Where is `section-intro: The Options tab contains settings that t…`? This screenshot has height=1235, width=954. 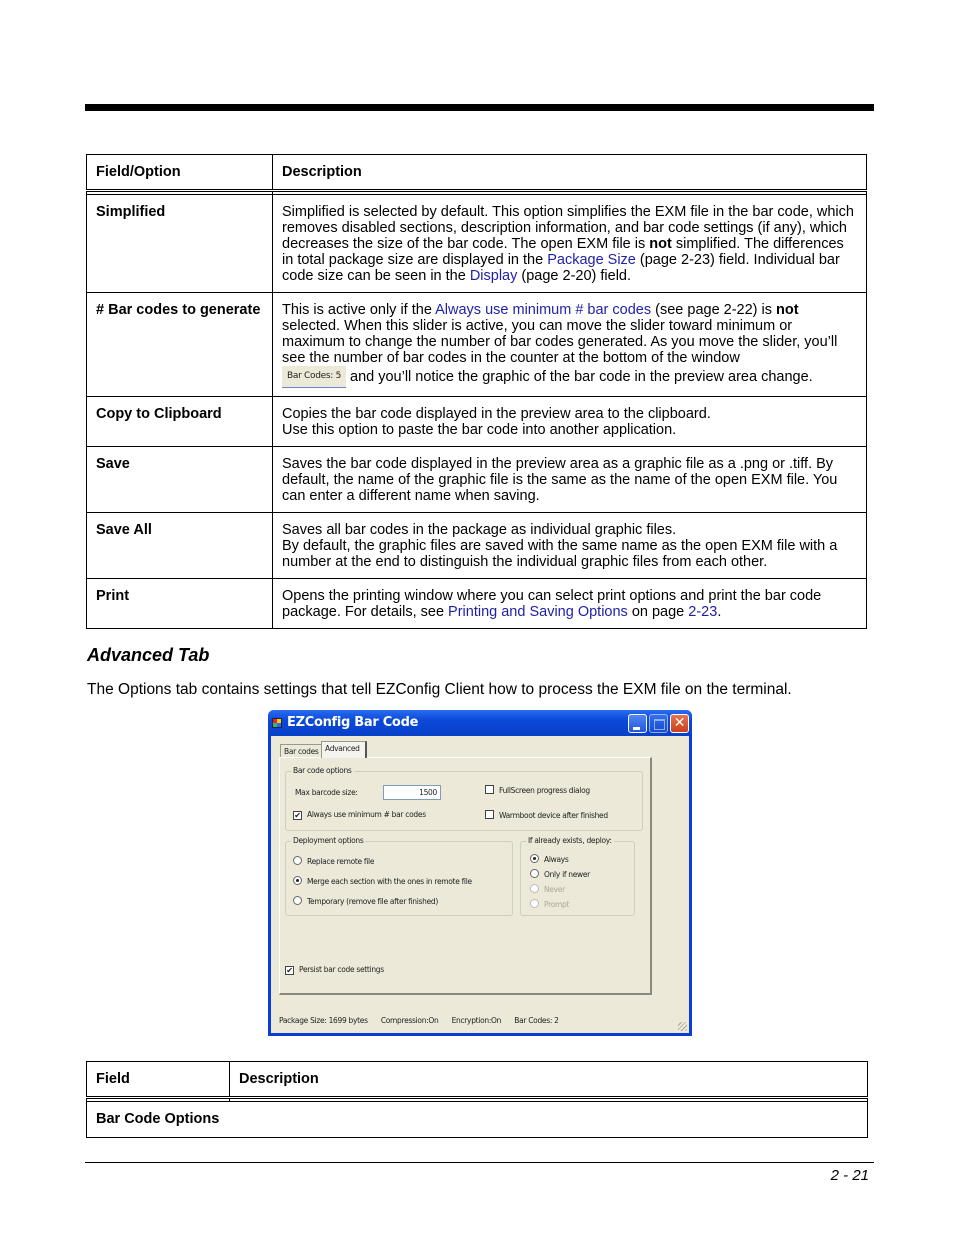
section-intro: The Options tab contains settings that t… is located at coordinates (439, 689).